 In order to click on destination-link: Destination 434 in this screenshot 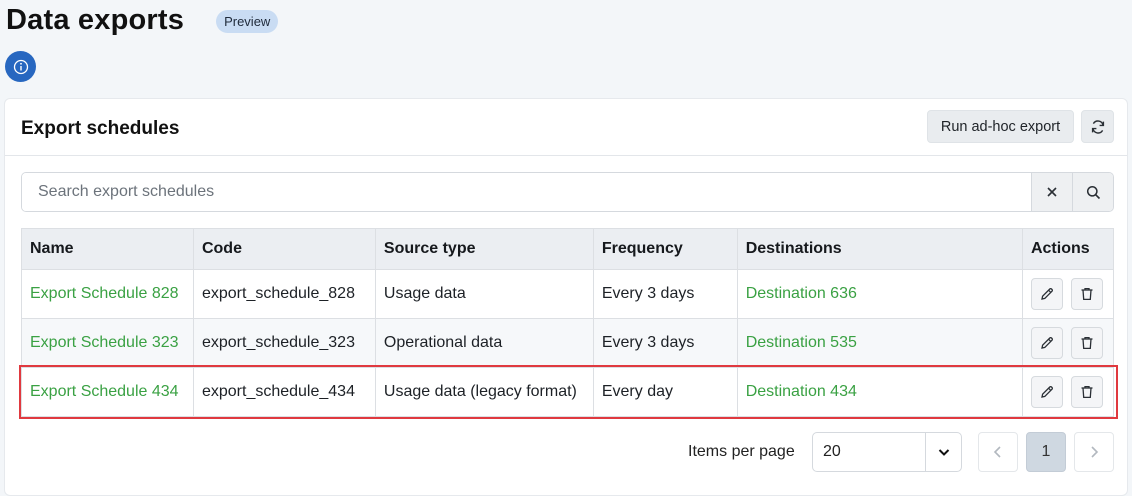, I will do `click(801, 391)`.